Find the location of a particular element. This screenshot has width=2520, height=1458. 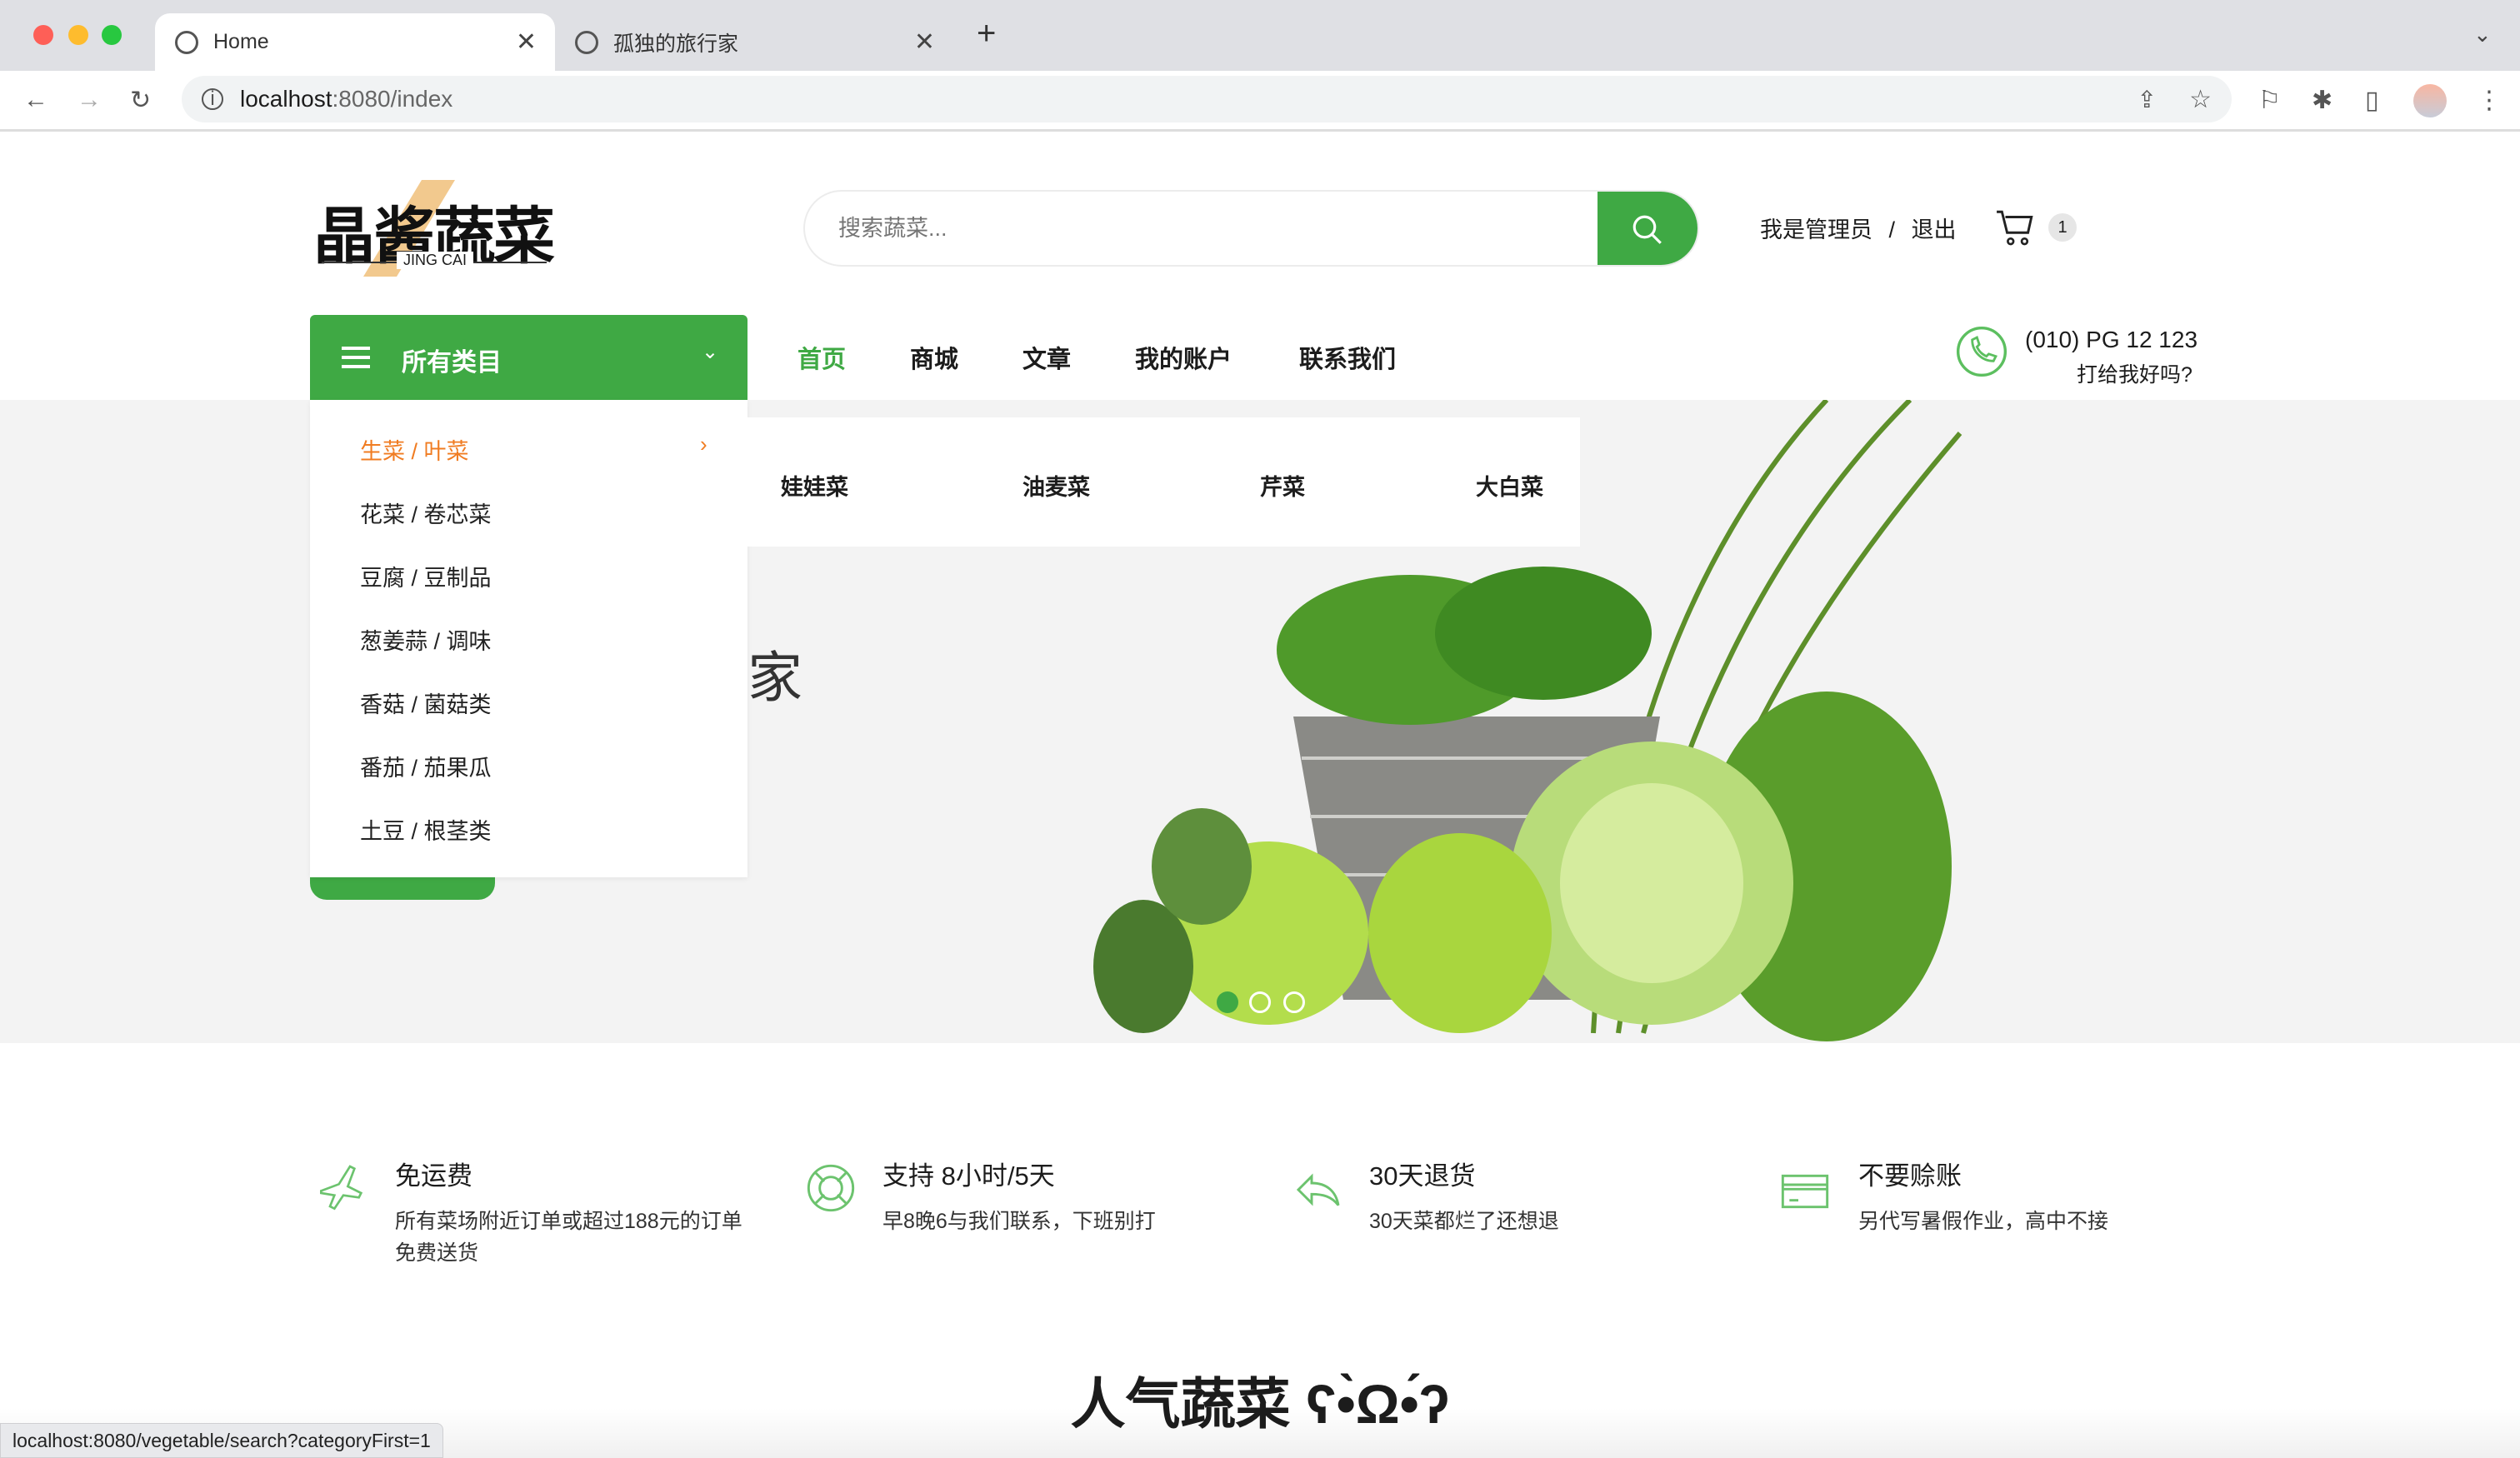

admin-link: 我是管理员 is located at coordinates (1816, 229).